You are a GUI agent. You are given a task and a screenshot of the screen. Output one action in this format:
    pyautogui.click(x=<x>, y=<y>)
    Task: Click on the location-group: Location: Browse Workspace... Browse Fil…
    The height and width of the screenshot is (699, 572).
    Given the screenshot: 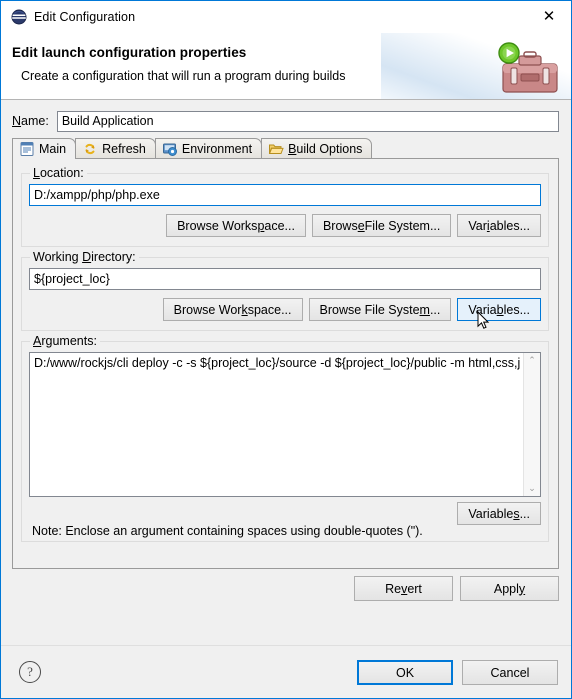 What is the action you would take?
    pyautogui.click(x=285, y=206)
    